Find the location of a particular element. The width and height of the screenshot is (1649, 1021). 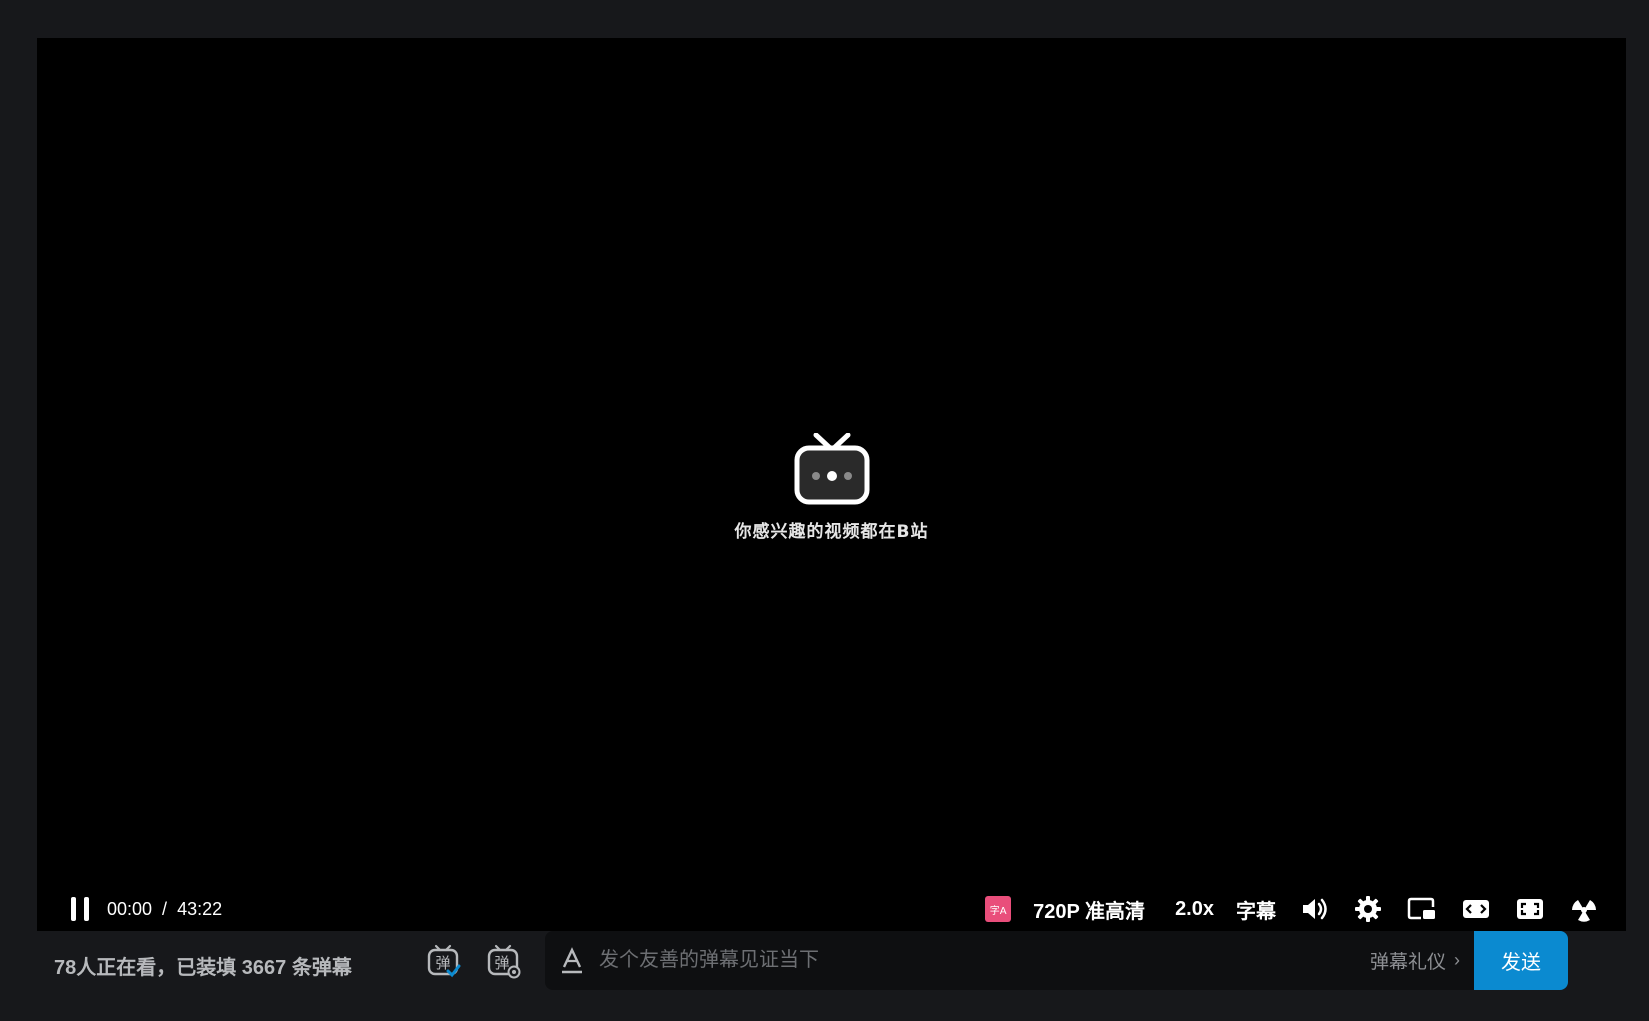

danmaku-settings-icon: 弹 is located at coordinates (504, 961).